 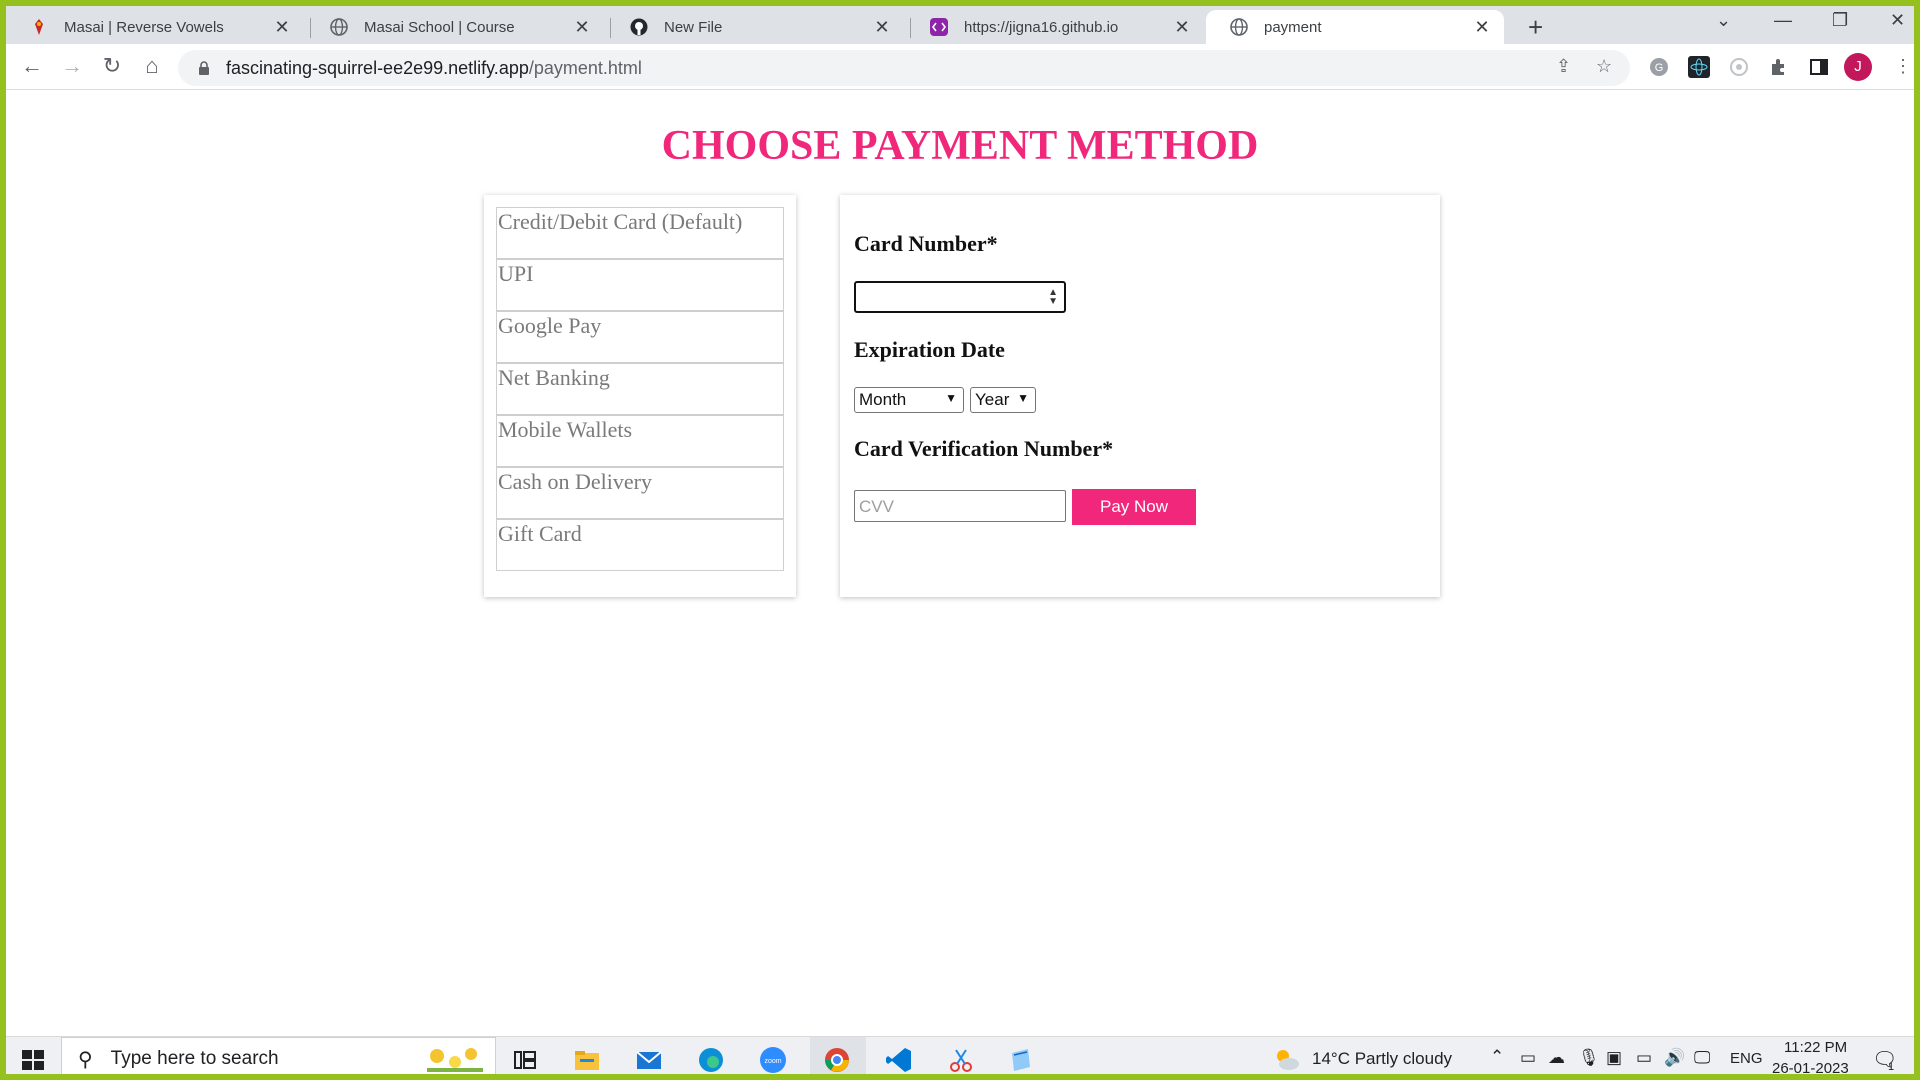 I want to click on year-select: Year ▼, so click(x=1003, y=400).